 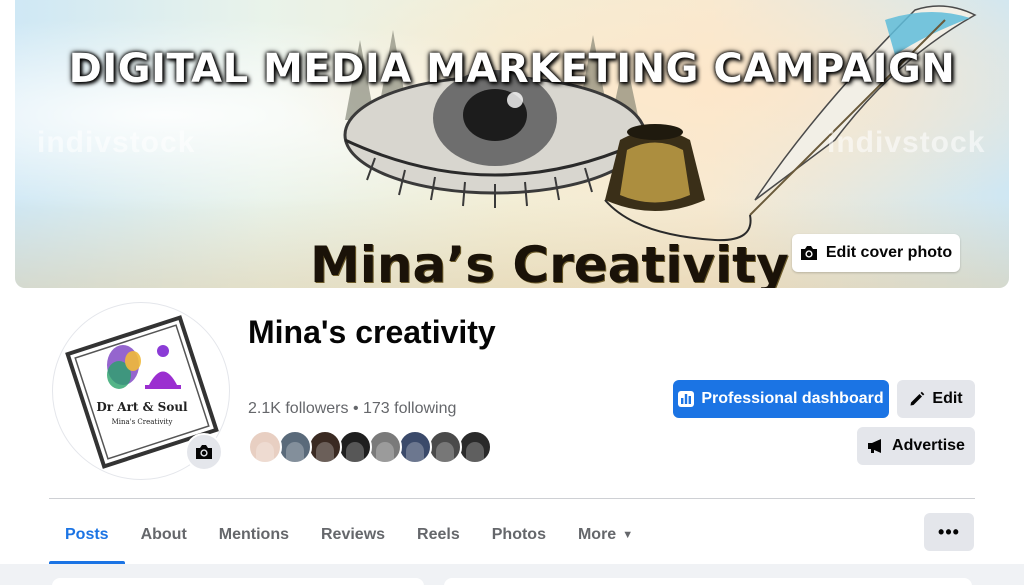 What do you see at coordinates (917, 398) in the screenshot?
I see `pencil-icon` at bounding box center [917, 398].